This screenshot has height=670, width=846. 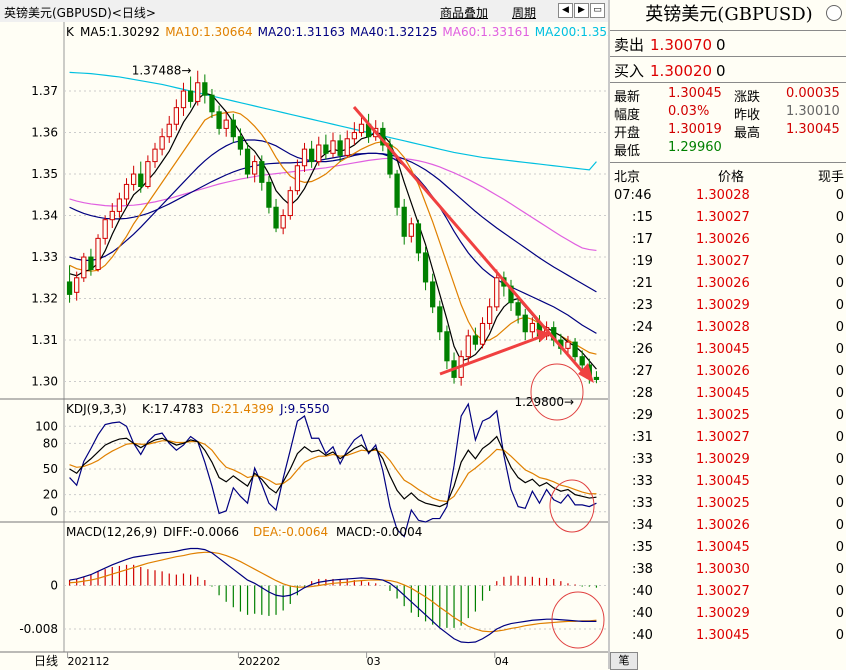 What do you see at coordinates (50, 495) in the screenshot?
I see `kdj-tick-label: 20` at bounding box center [50, 495].